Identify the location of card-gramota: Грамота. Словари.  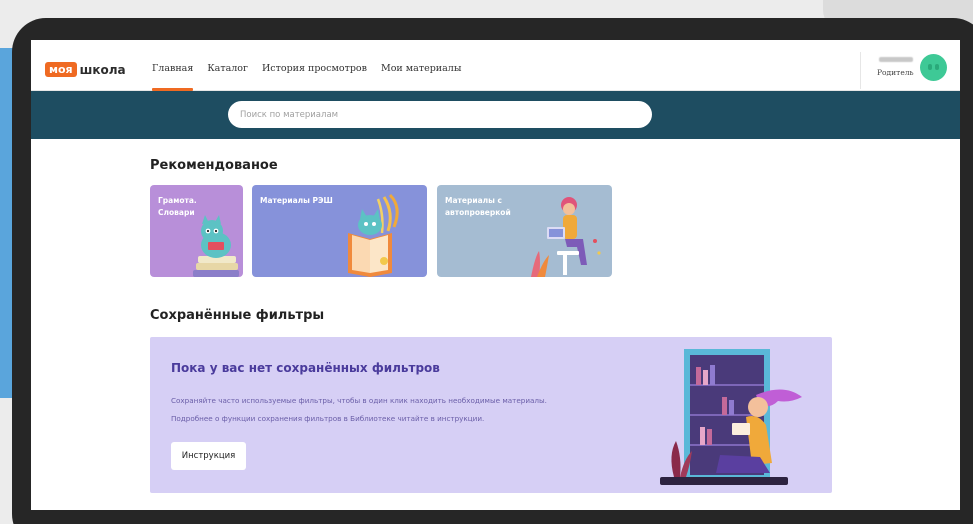
(196, 231).